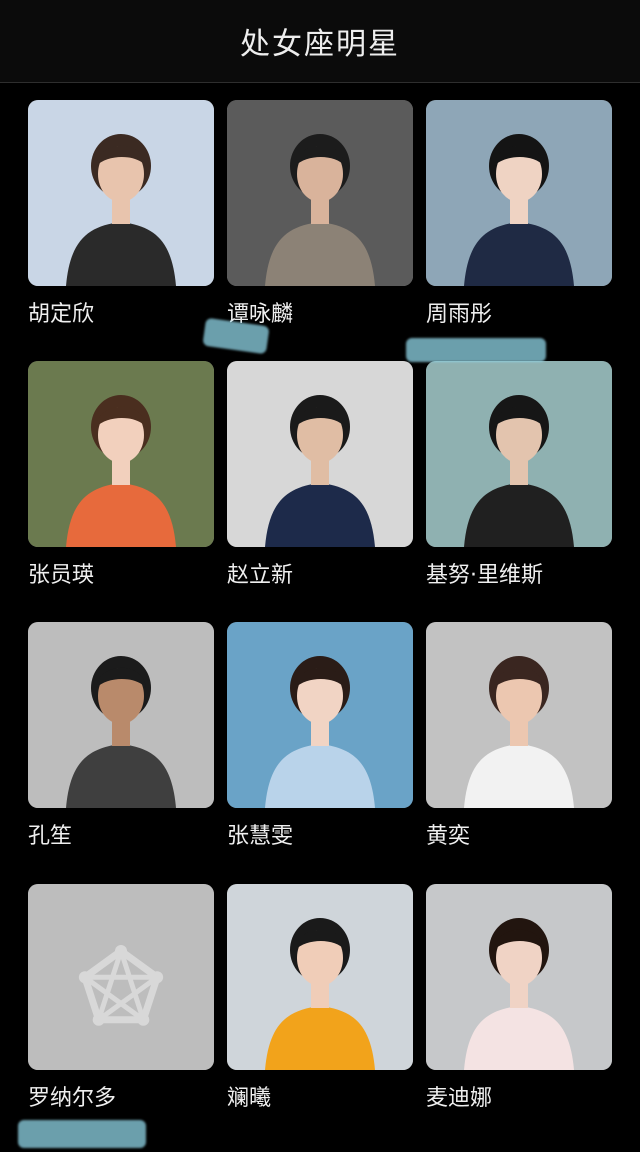  I want to click on celebrity-name: 张员瑛, so click(61, 573).